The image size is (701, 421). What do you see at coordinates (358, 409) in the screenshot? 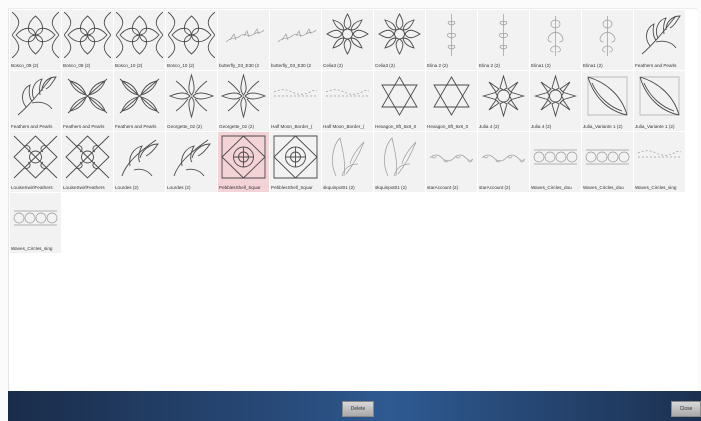
I see `delete-button: Delete` at bounding box center [358, 409].